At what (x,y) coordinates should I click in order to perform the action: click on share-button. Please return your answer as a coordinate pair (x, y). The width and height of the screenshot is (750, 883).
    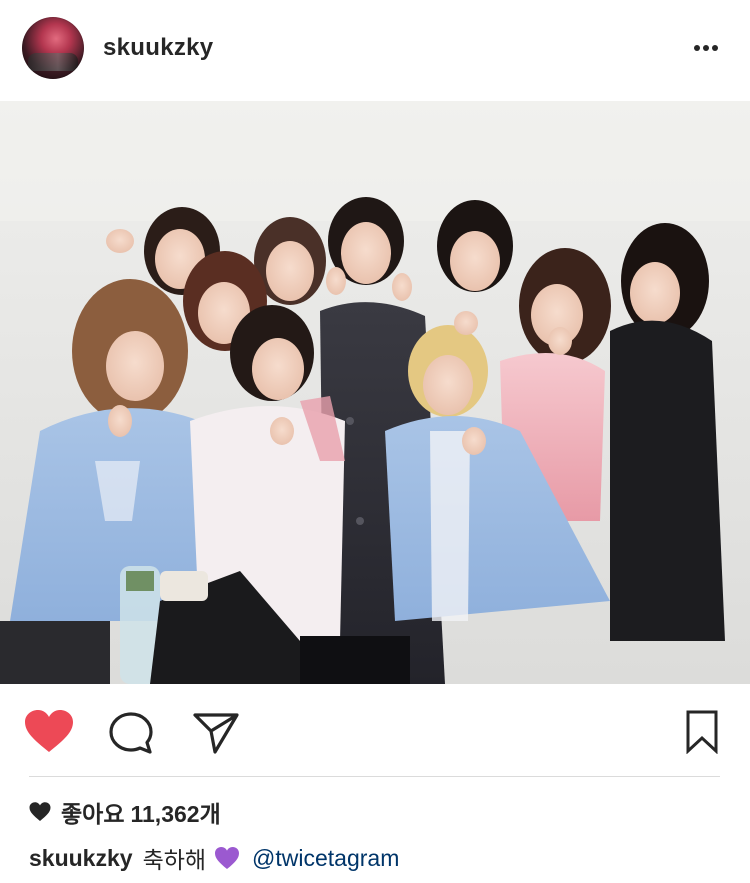
    Looking at the image, I should click on (216, 733).